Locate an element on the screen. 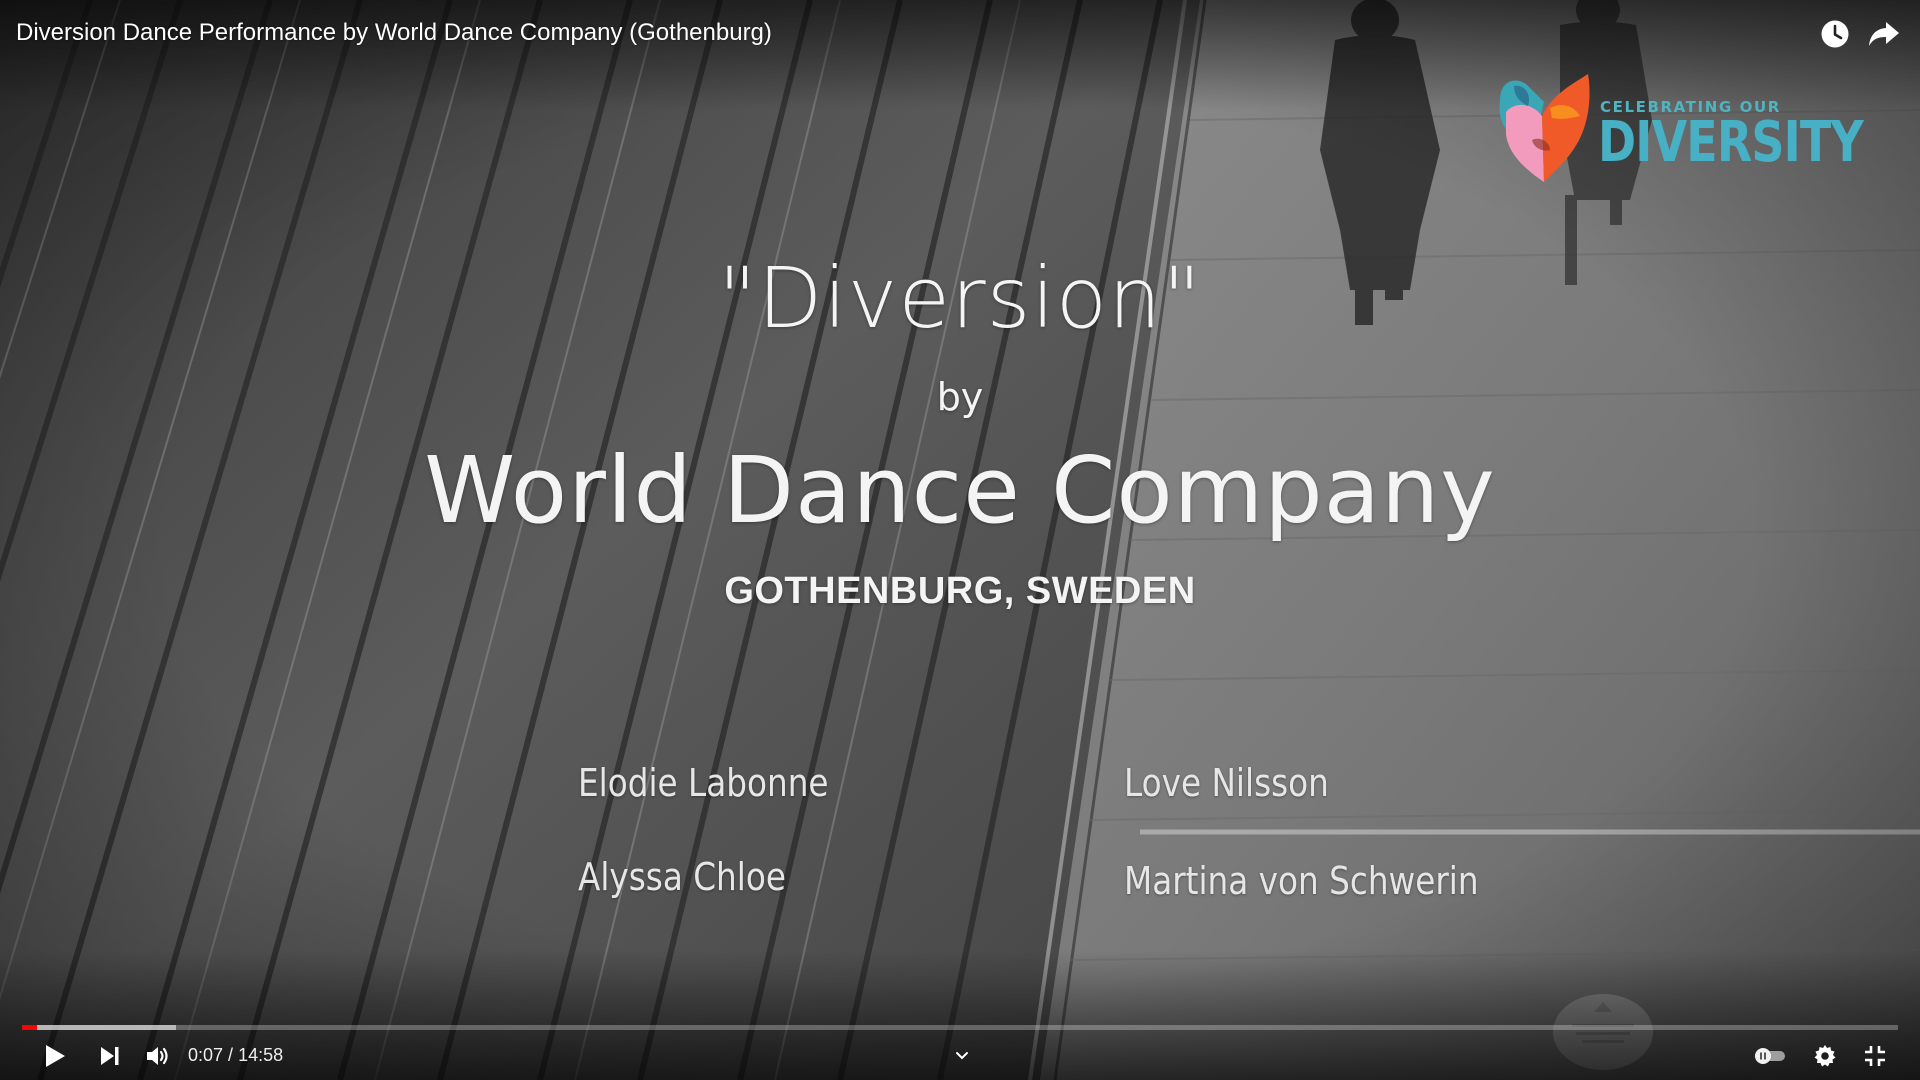 This screenshot has height=1080, width=1920. autoplay-toggle-icon is located at coordinates (1770, 1056).